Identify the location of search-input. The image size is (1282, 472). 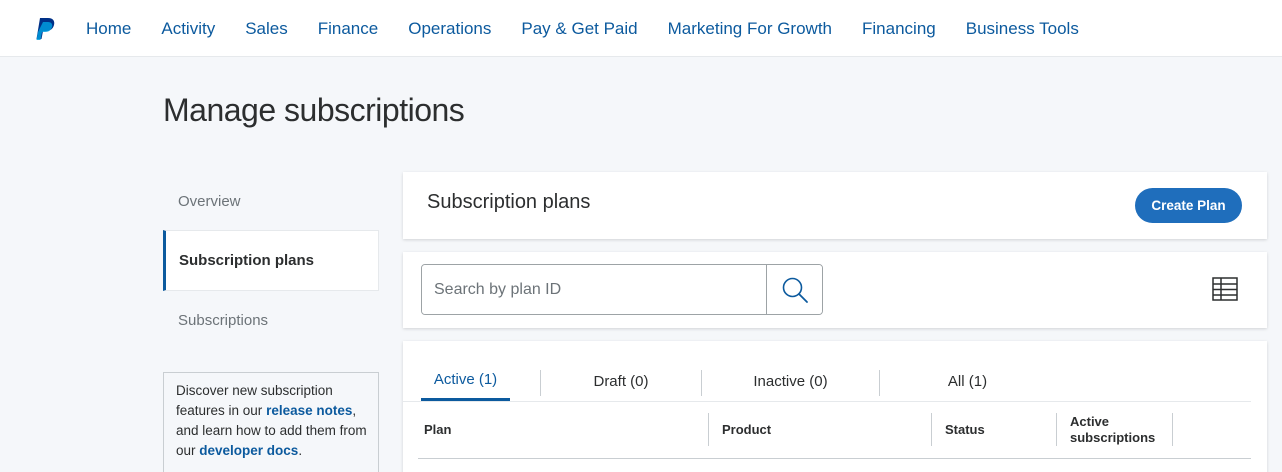
(594, 289).